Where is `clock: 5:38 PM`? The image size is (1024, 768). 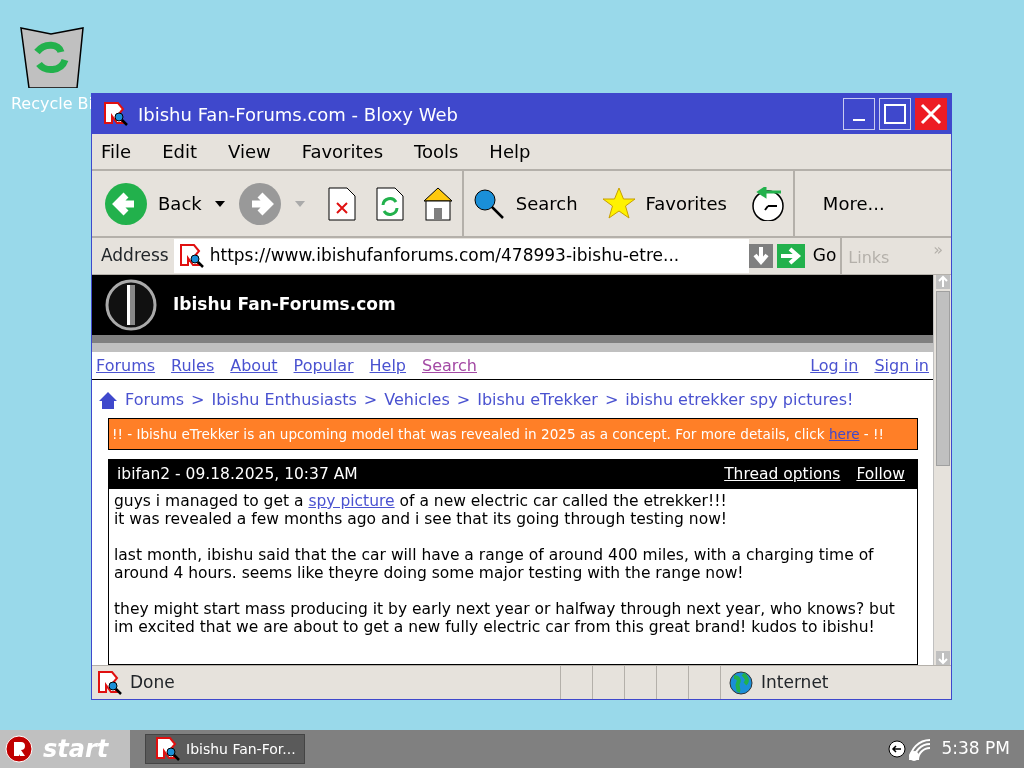
clock: 5:38 PM is located at coordinates (975, 749).